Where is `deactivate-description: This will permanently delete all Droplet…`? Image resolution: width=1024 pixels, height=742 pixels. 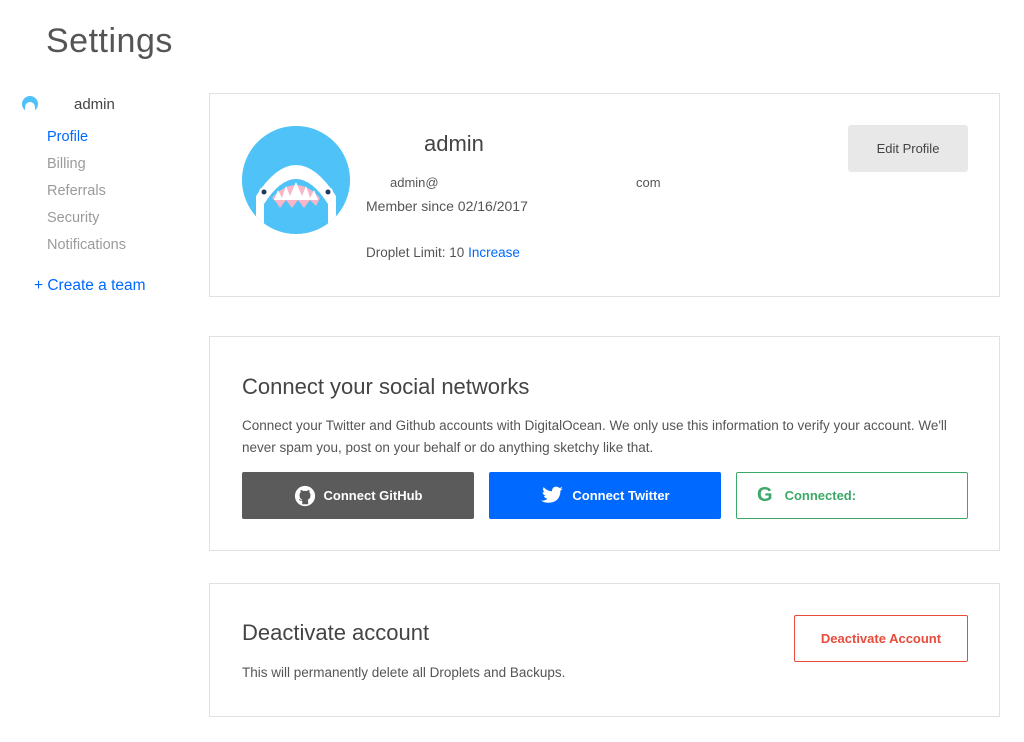 deactivate-description: This will permanently delete all Droplet… is located at coordinates (404, 672).